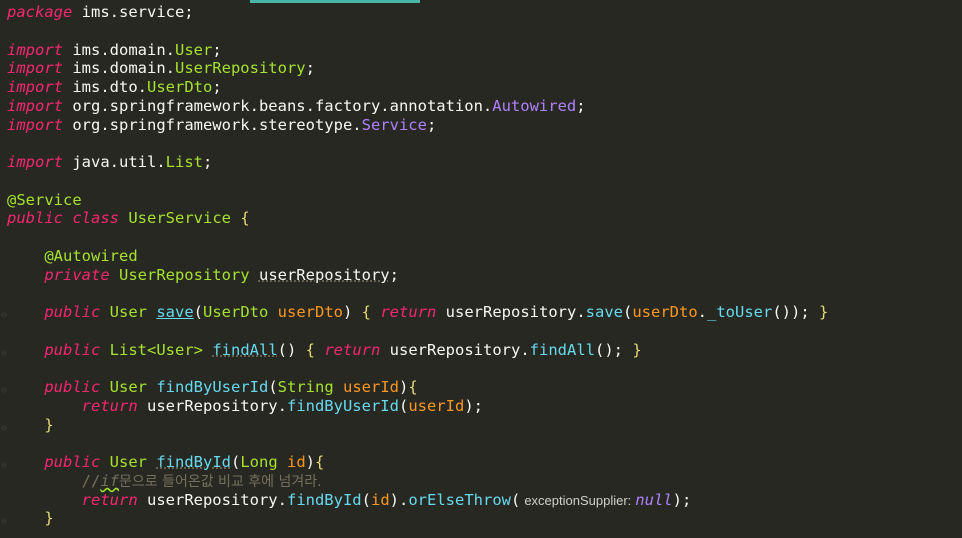 This screenshot has width=962, height=538. Describe the element at coordinates (240, 68) in the screenshot. I see `import-class: UserRepository` at that location.